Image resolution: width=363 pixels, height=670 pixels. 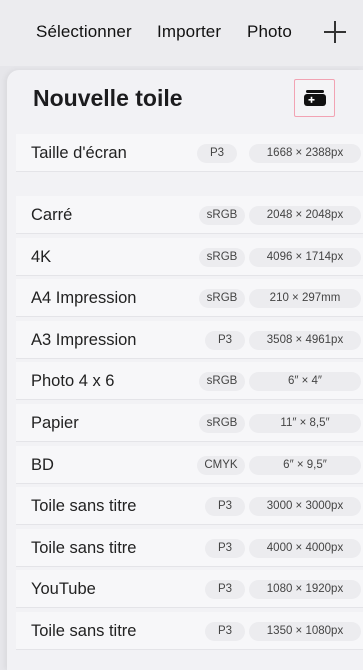 What do you see at coordinates (189, 589) in the screenshot?
I see `preset-row: YouTube P3 1080 × 1920px` at bounding box center [189, 589].